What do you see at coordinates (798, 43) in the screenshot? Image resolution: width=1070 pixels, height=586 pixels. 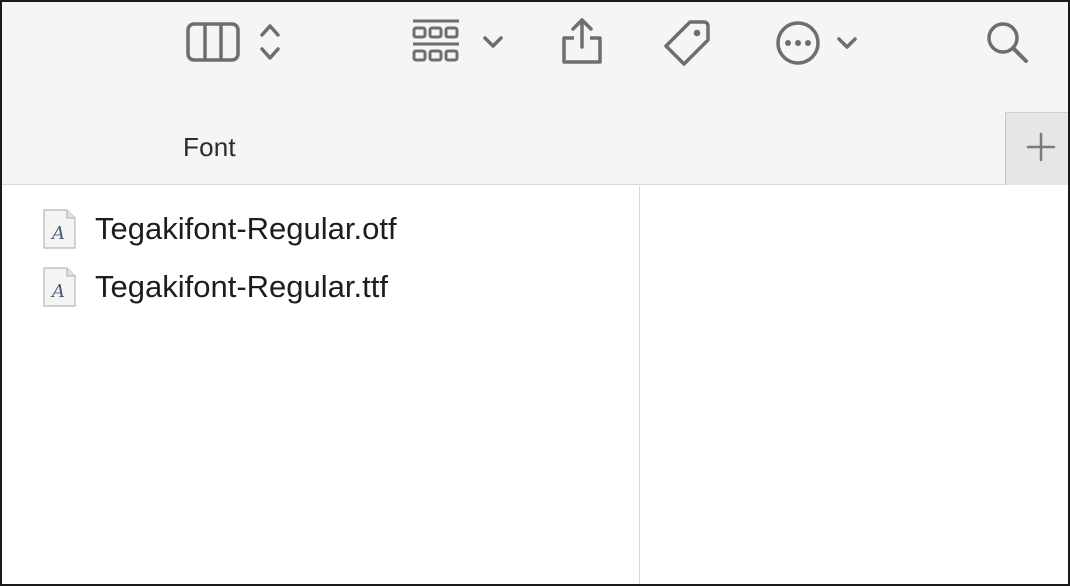 I see `ellipsis-circle-icon` at bounding box center [798, 43].